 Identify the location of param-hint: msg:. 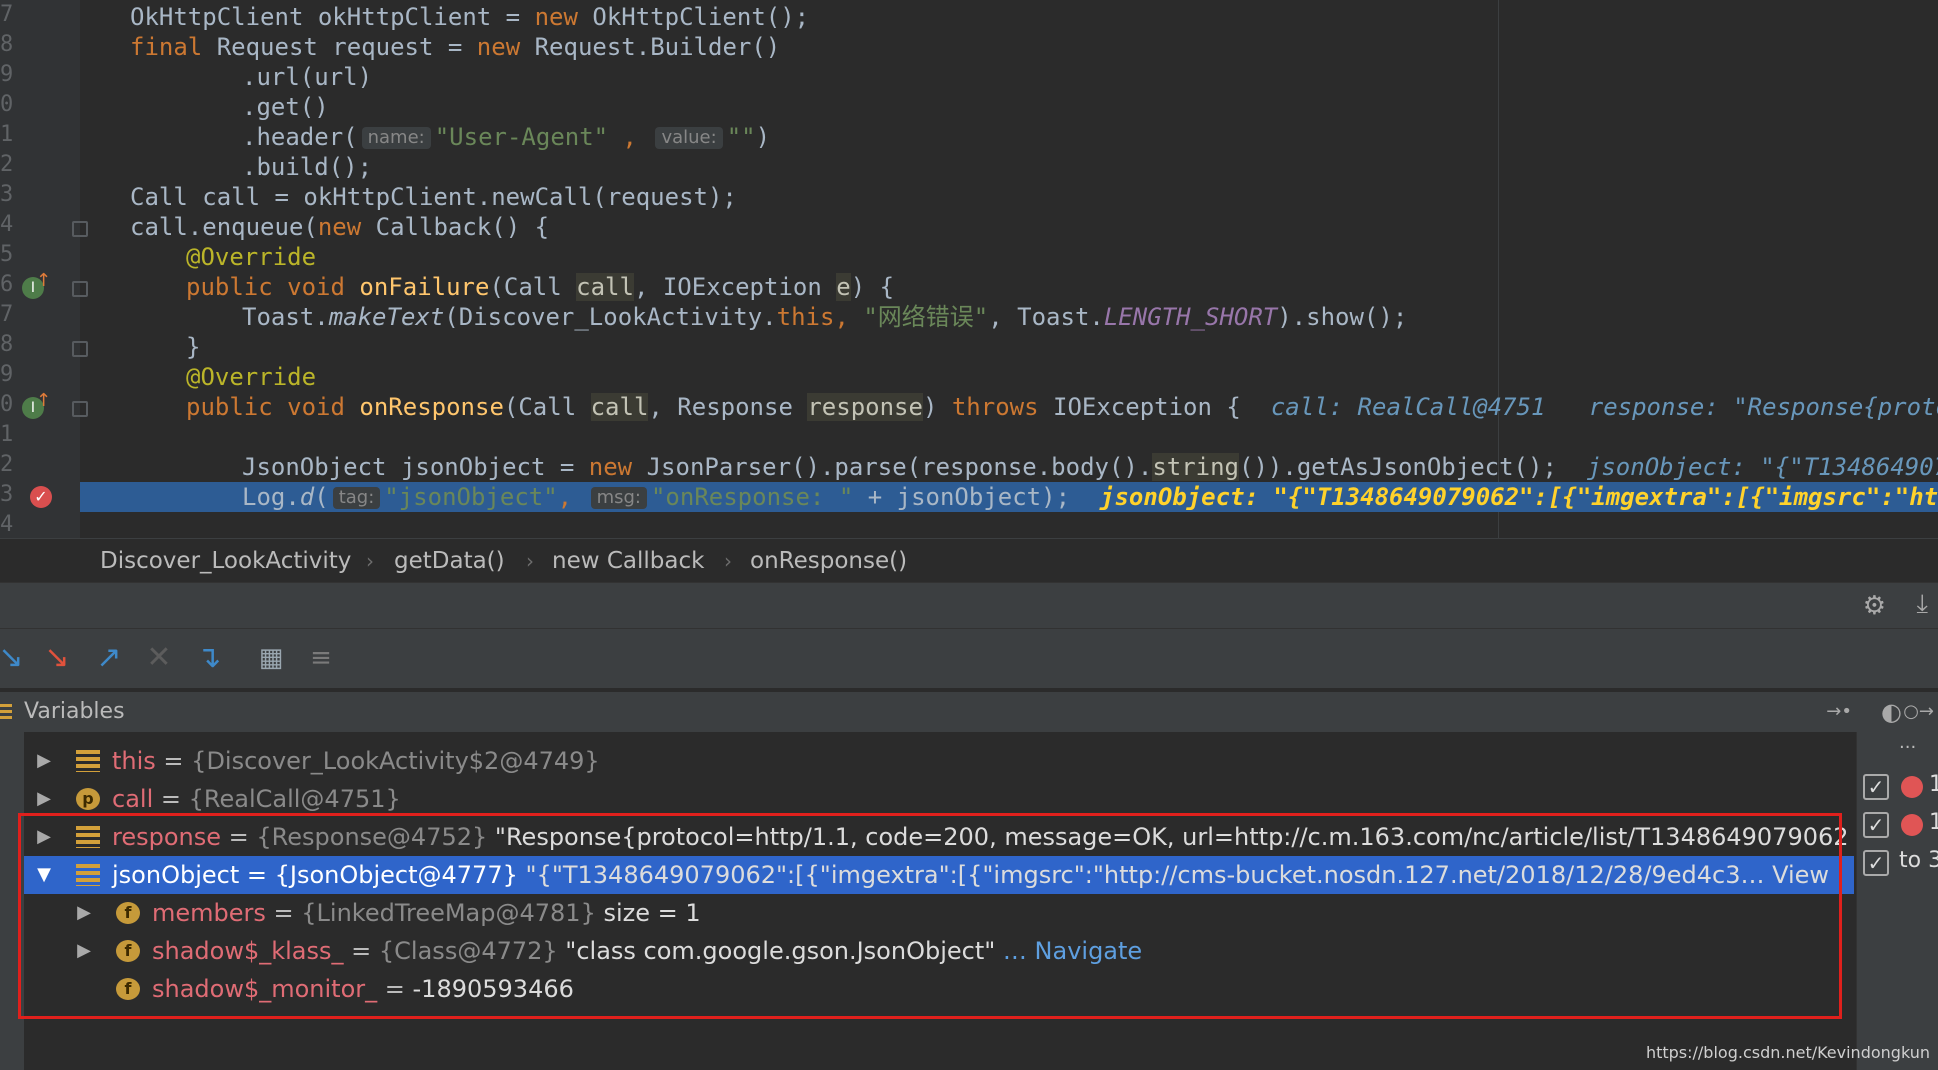
(618, 498).